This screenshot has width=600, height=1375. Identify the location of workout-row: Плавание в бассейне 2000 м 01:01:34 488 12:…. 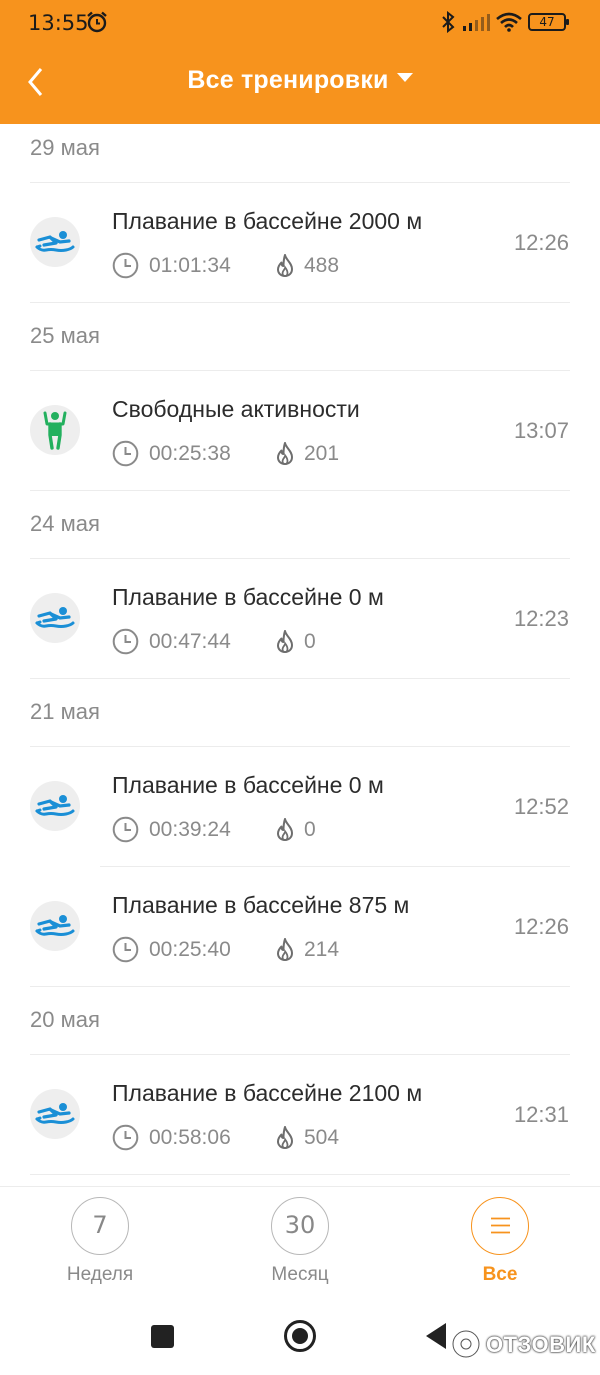
(300, 242).